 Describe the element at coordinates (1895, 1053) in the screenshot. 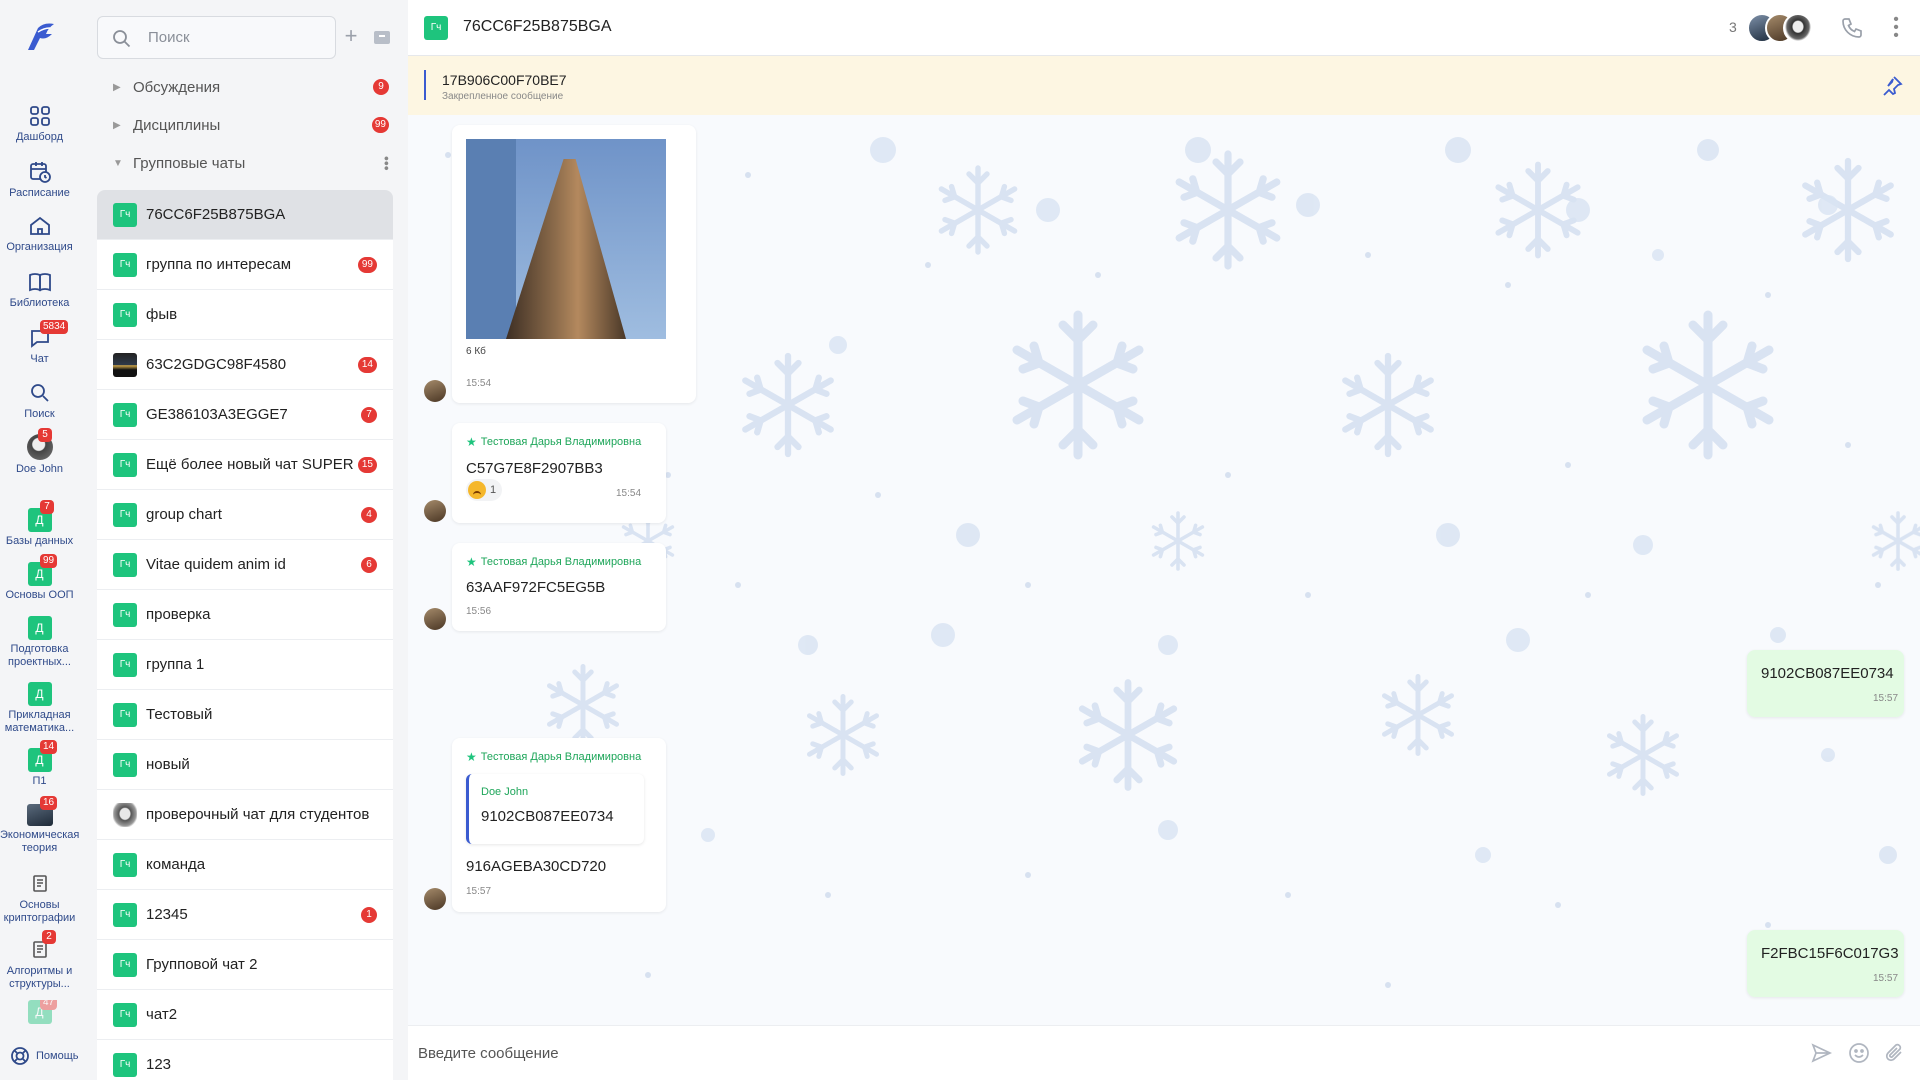

I see `attachment-icon` at that location.